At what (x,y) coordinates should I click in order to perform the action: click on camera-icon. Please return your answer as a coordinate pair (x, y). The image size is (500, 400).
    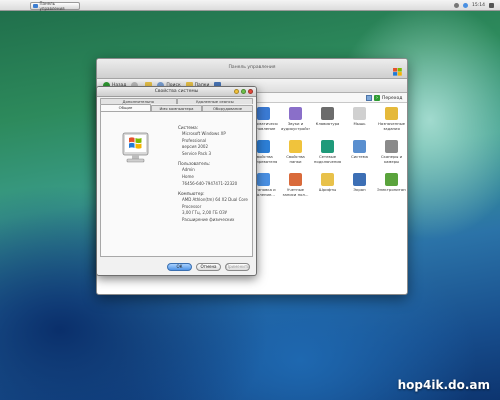
    Looking at the image, I should click on (391, 146).